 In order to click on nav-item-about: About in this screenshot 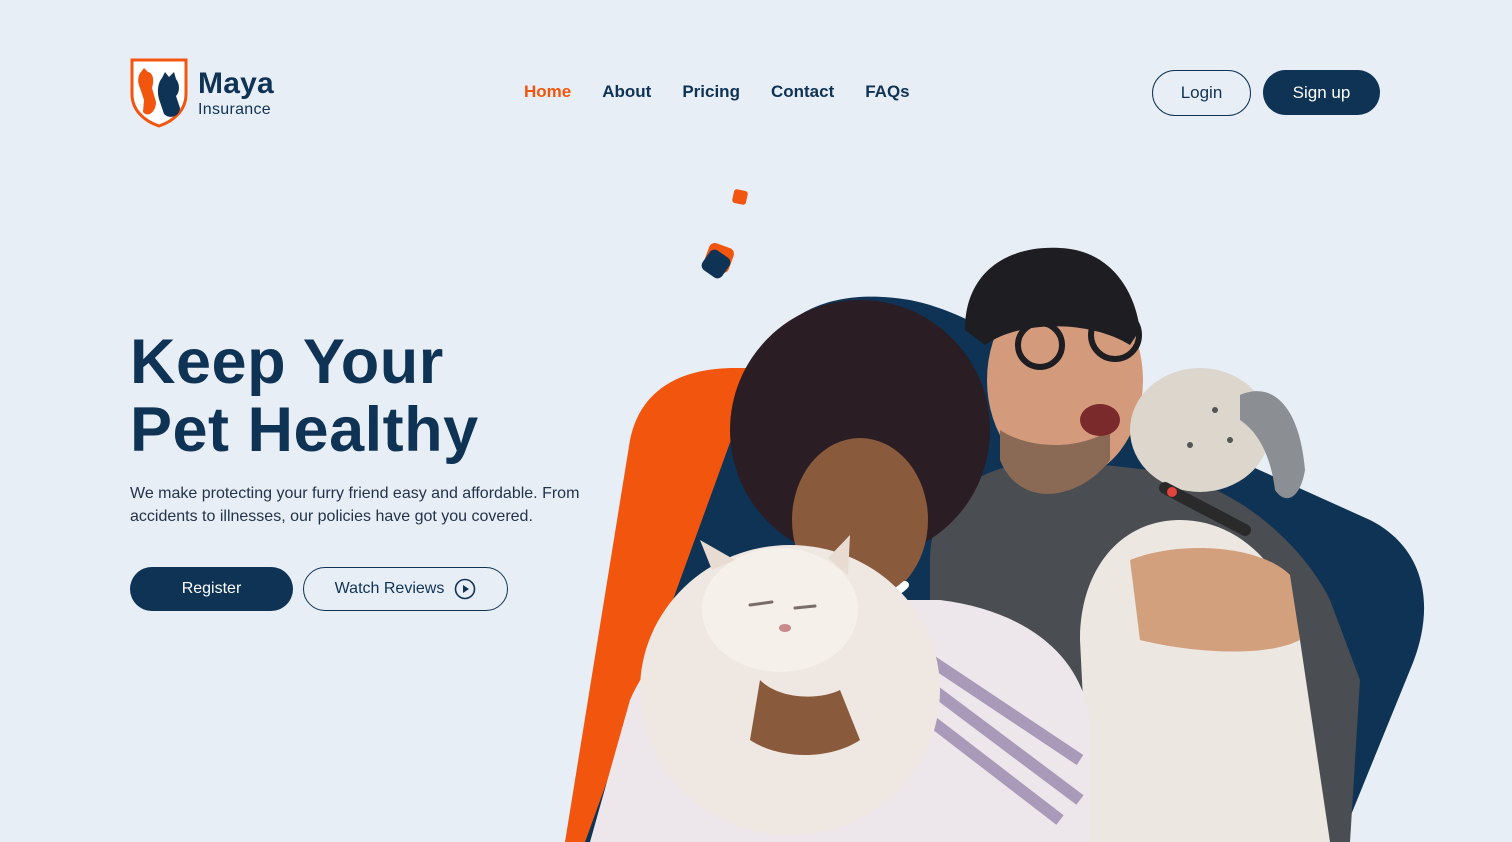, I will do `click(626, 92)`.